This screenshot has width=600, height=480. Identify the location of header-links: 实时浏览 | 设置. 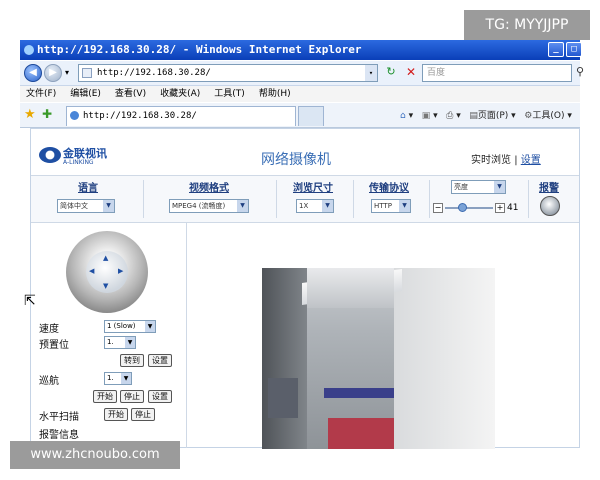
(506, 158).